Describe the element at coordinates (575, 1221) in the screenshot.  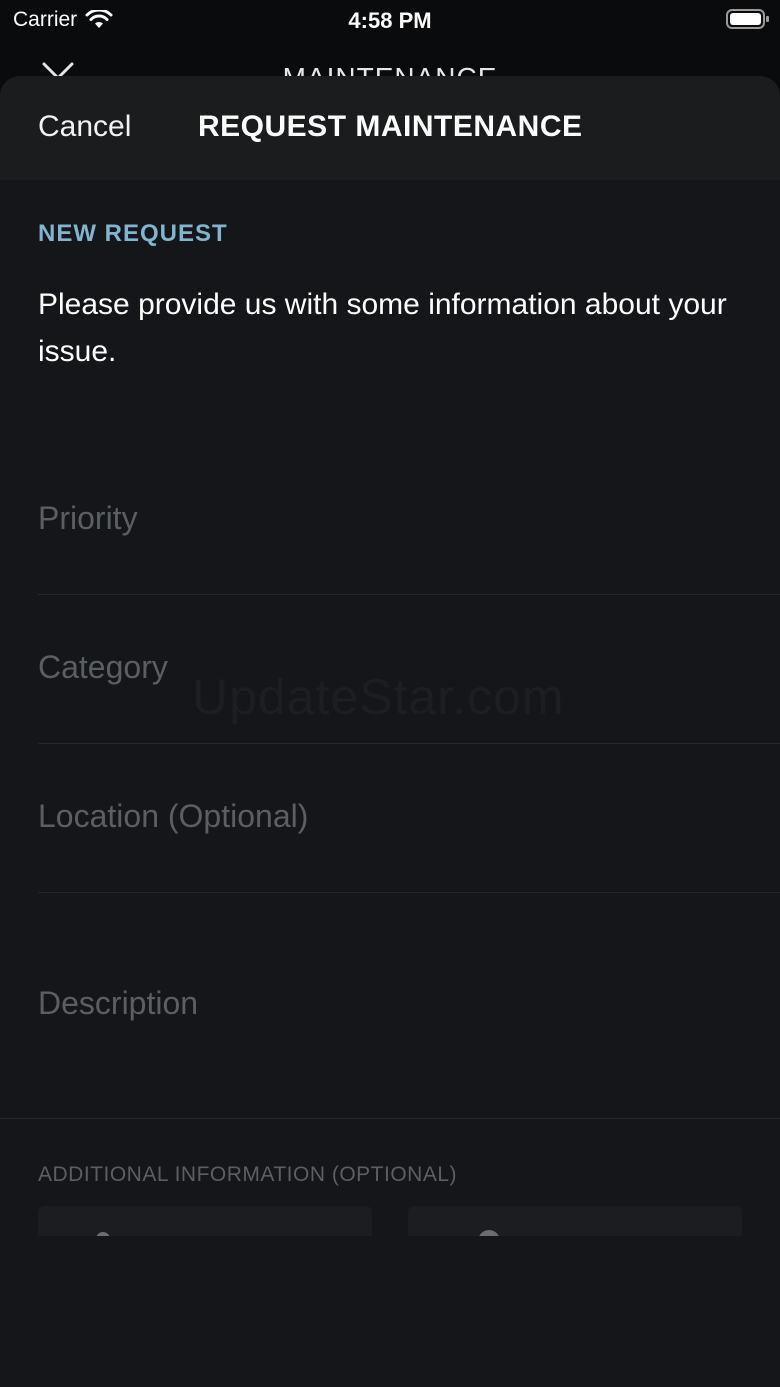
I see `attach-file-button` at that location.